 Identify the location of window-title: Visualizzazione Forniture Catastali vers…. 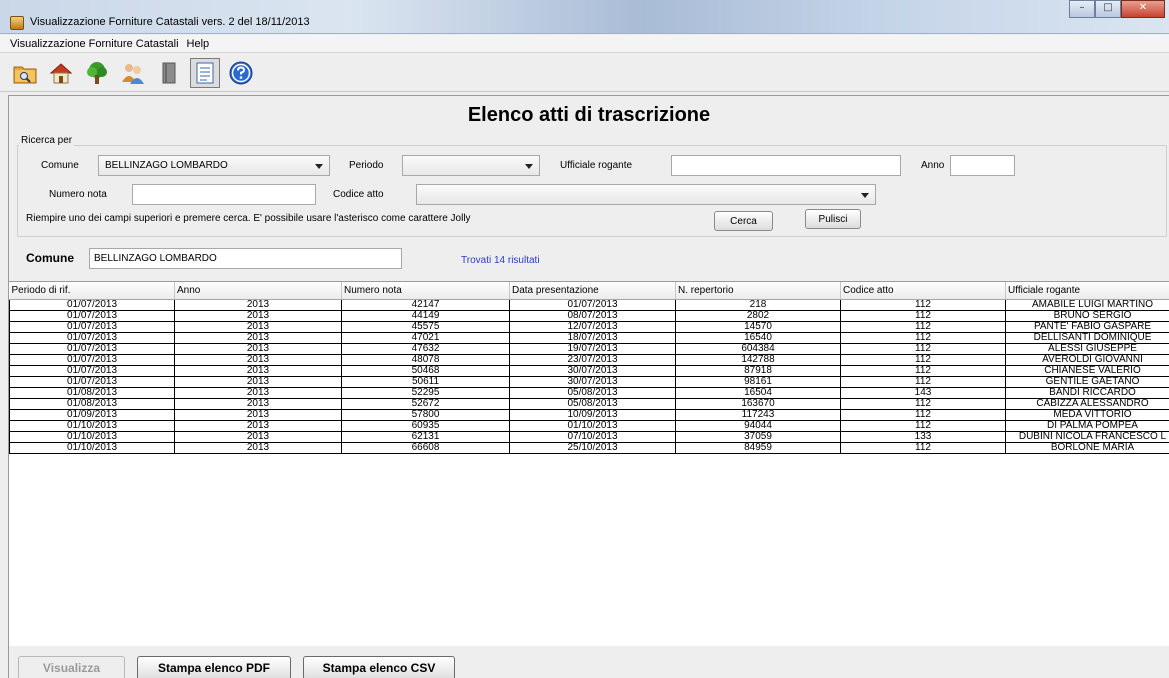
(170, 22).